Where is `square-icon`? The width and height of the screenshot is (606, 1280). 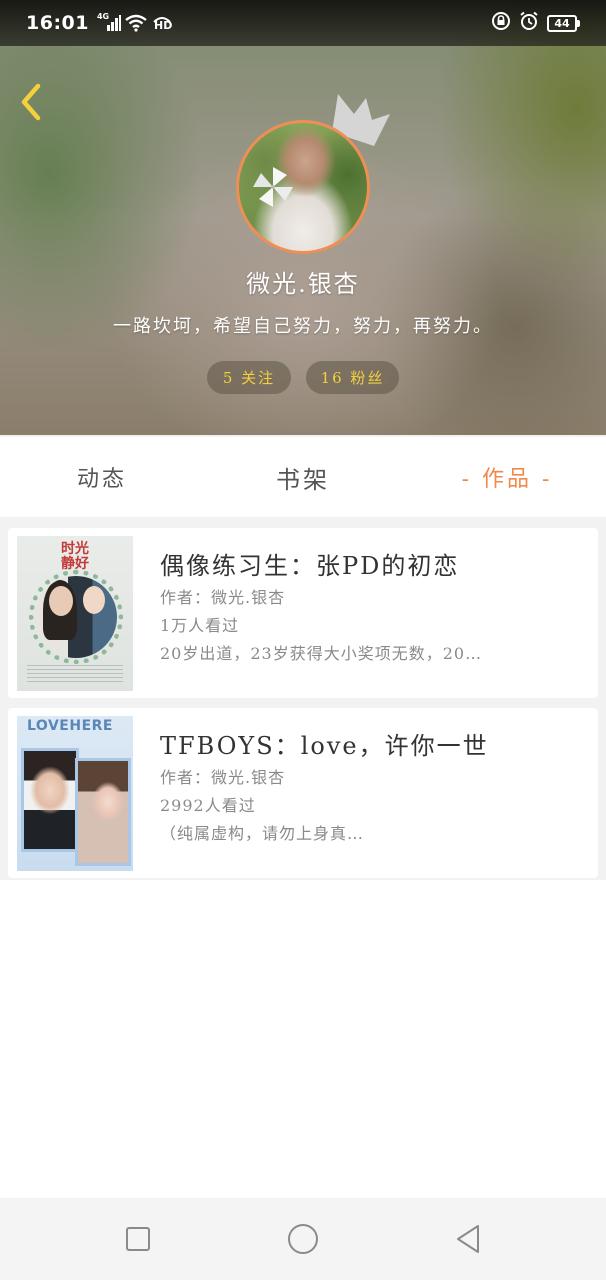 square-icon is located at coordinates (138, 1239).